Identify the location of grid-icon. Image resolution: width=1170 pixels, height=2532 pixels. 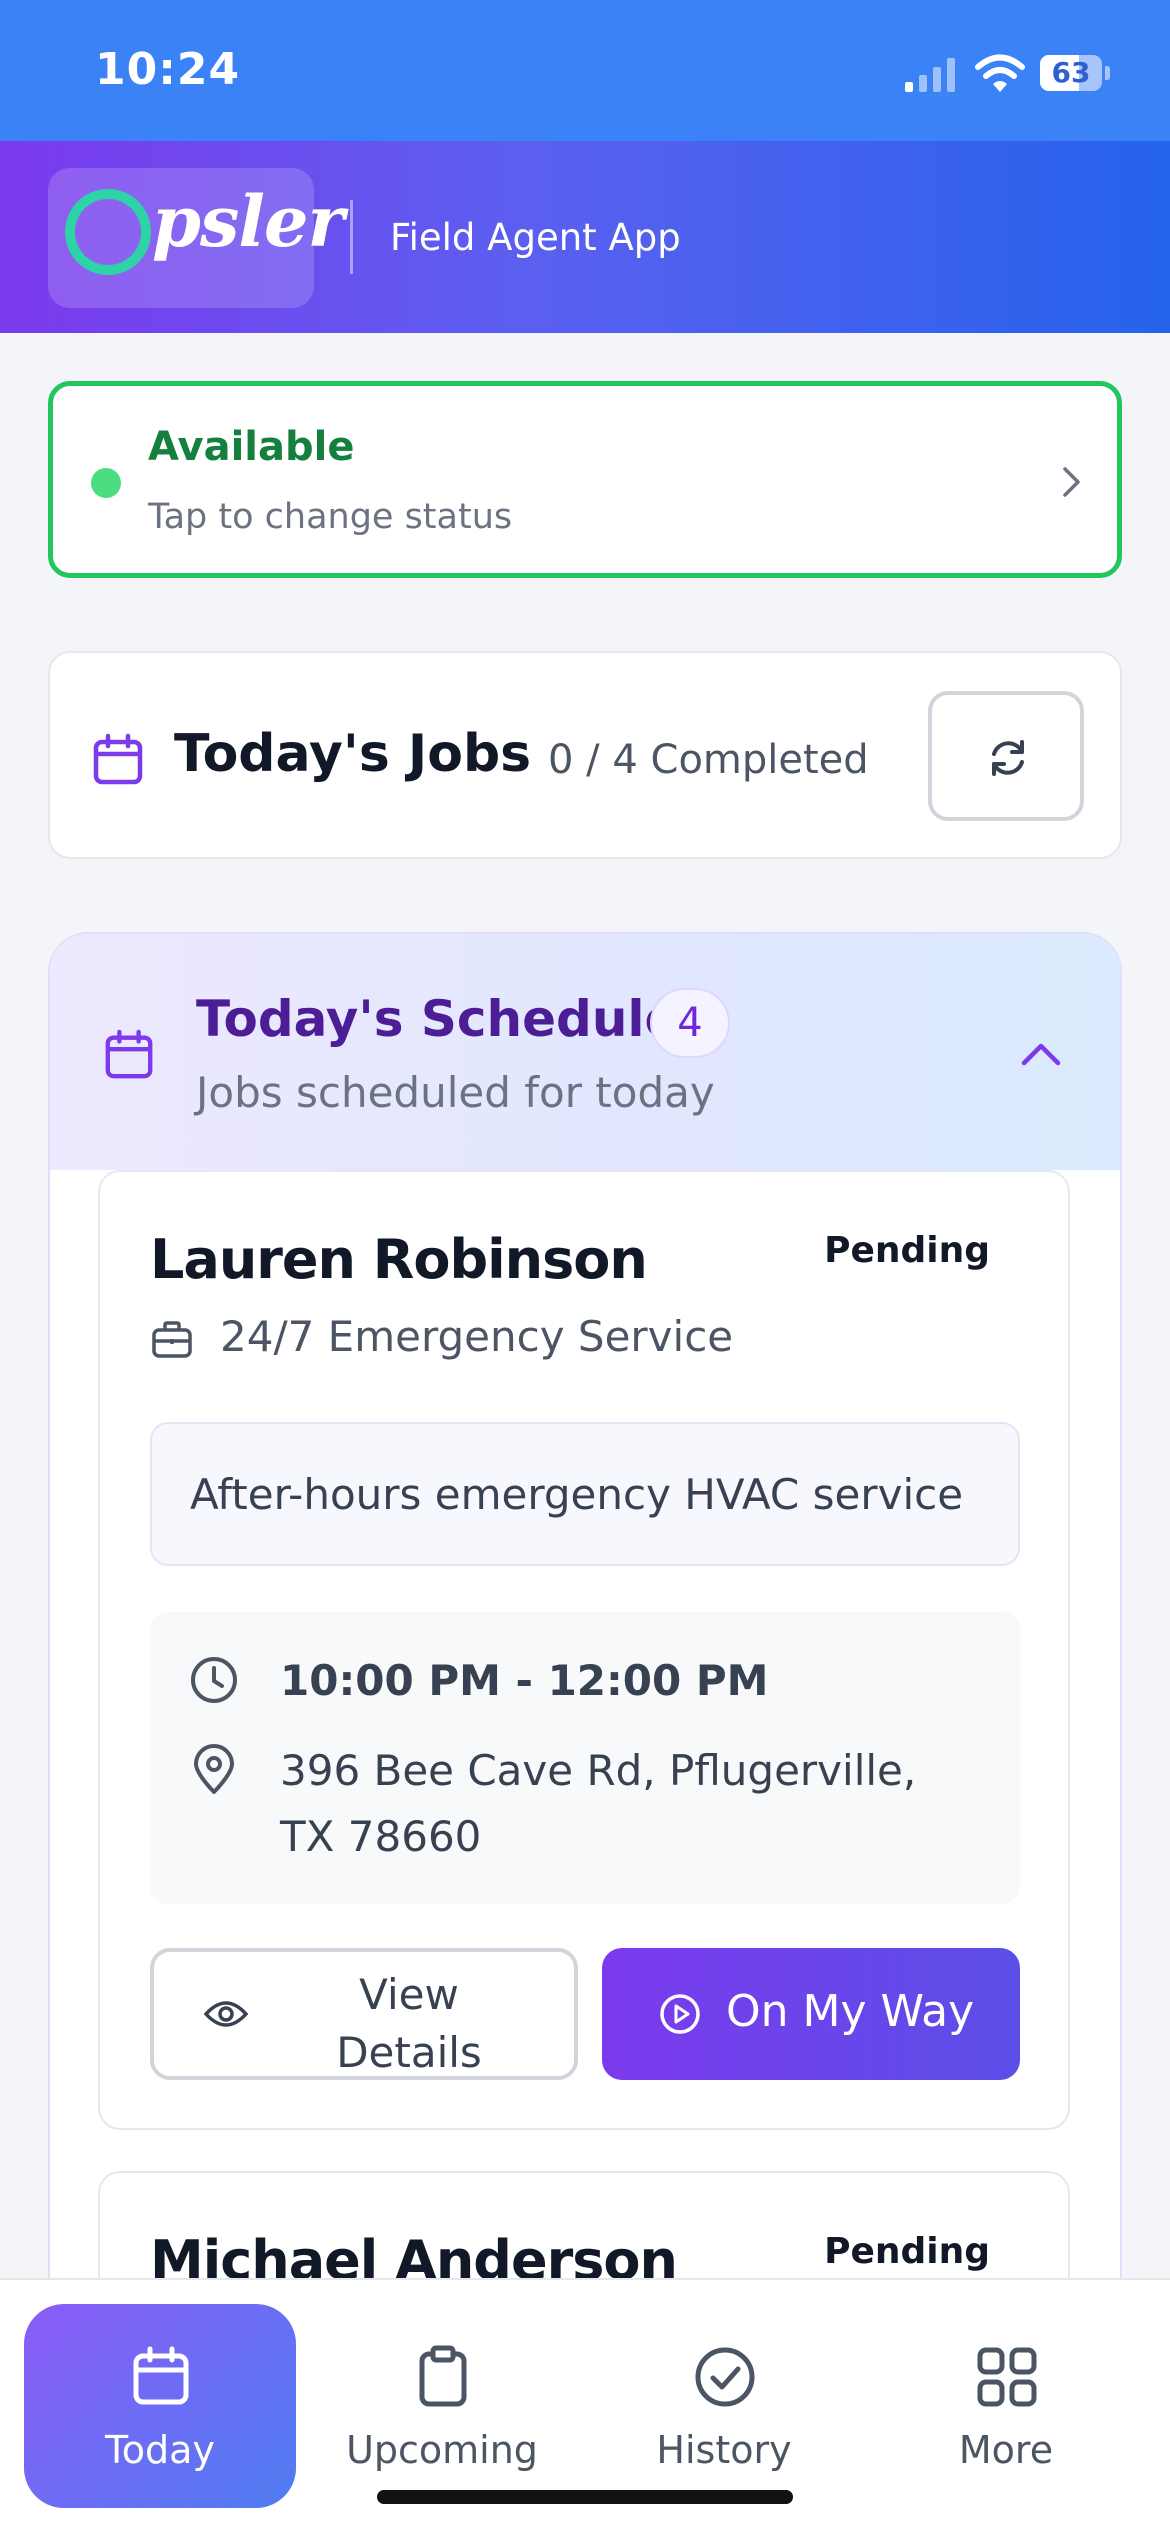
(1007, 2377).